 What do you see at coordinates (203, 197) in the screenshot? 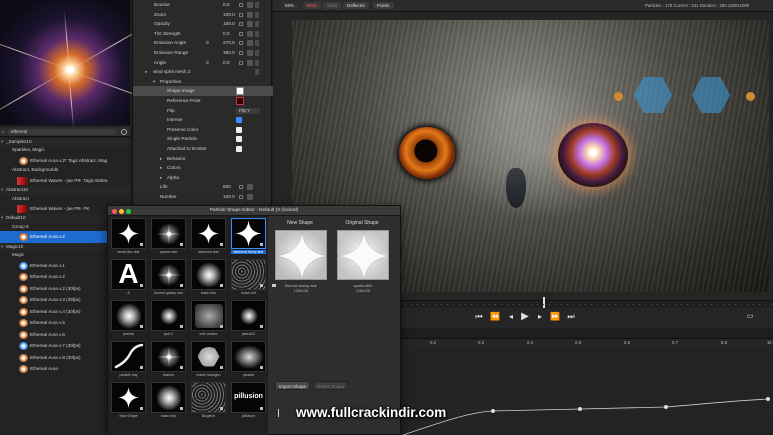
I see `number-row: Number 100.0` at bounding box center [203, 197].